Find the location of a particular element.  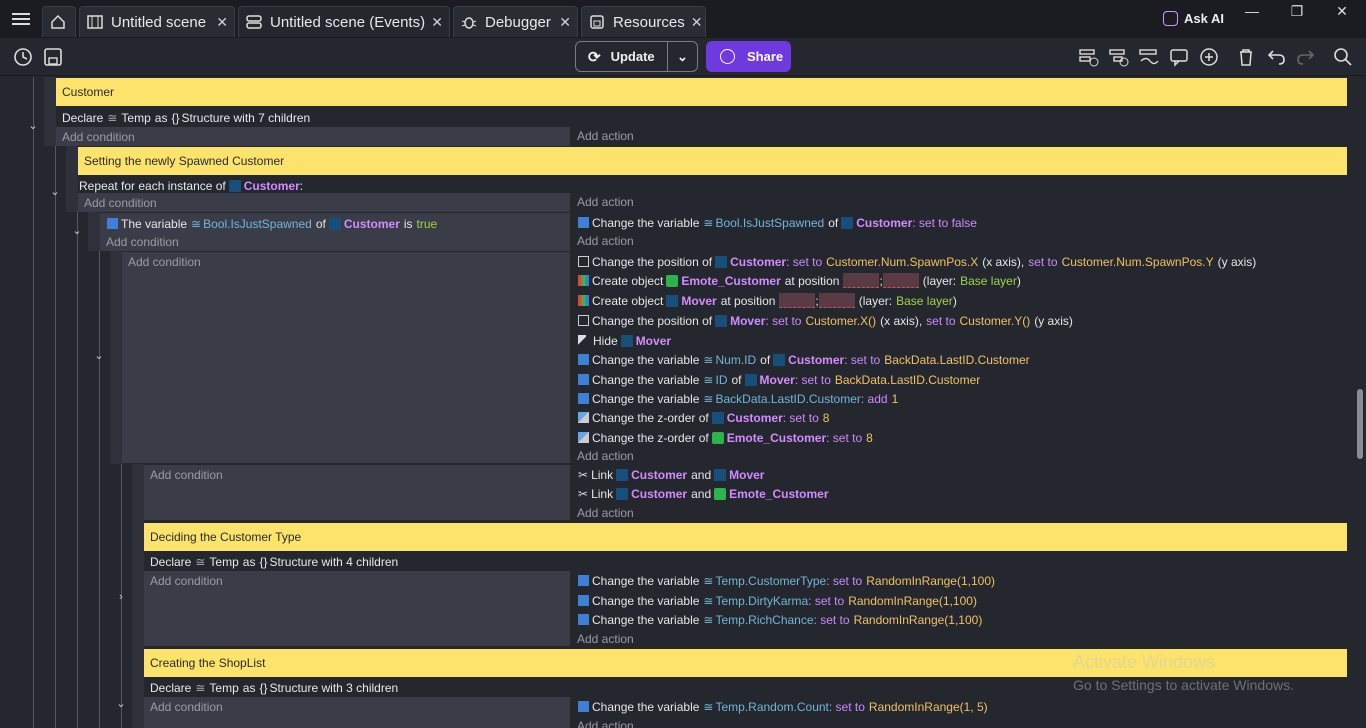

action-text: Change the variable is located at coordinates (646, 706).